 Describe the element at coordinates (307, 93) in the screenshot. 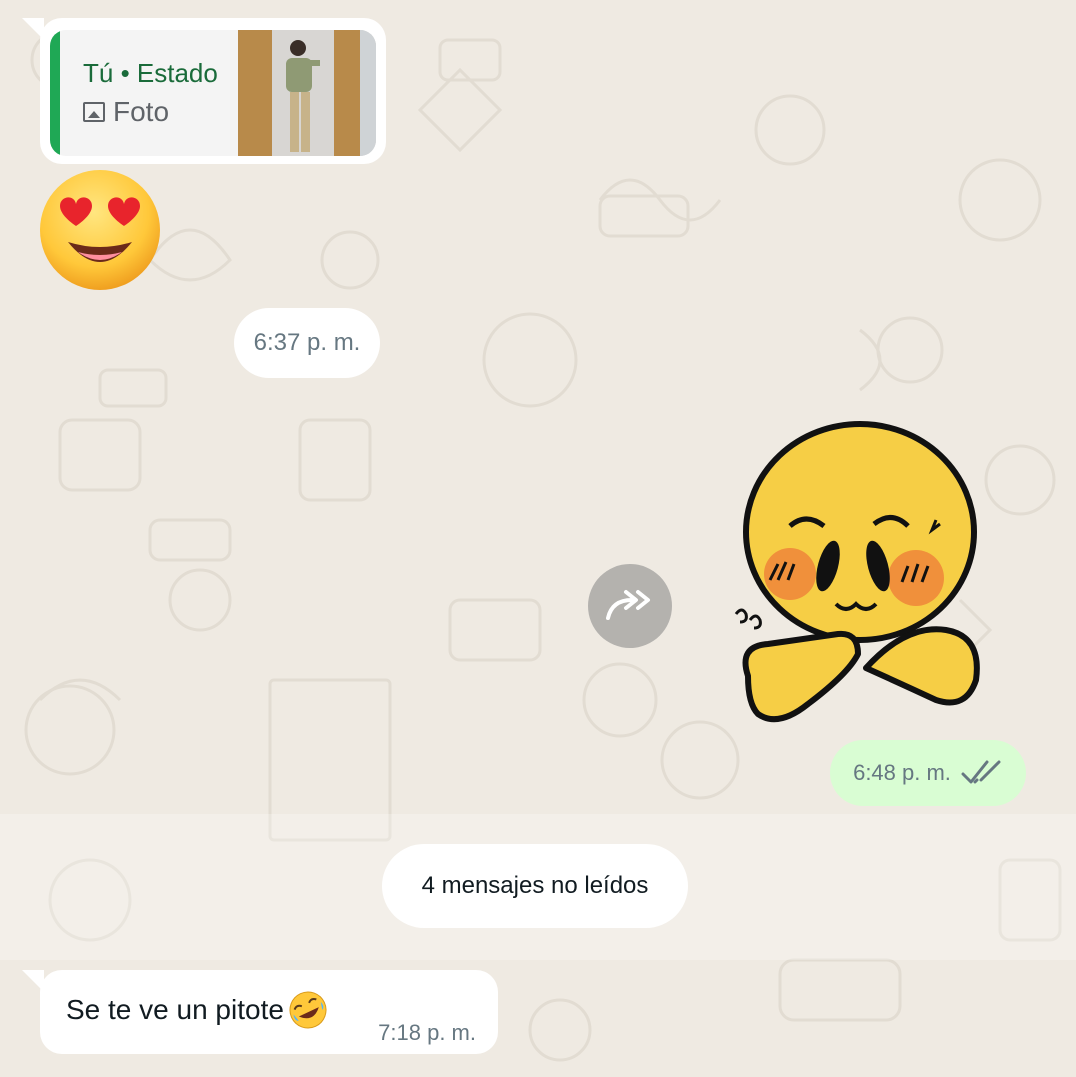

I see `status-photo-thumbnail` at that location.